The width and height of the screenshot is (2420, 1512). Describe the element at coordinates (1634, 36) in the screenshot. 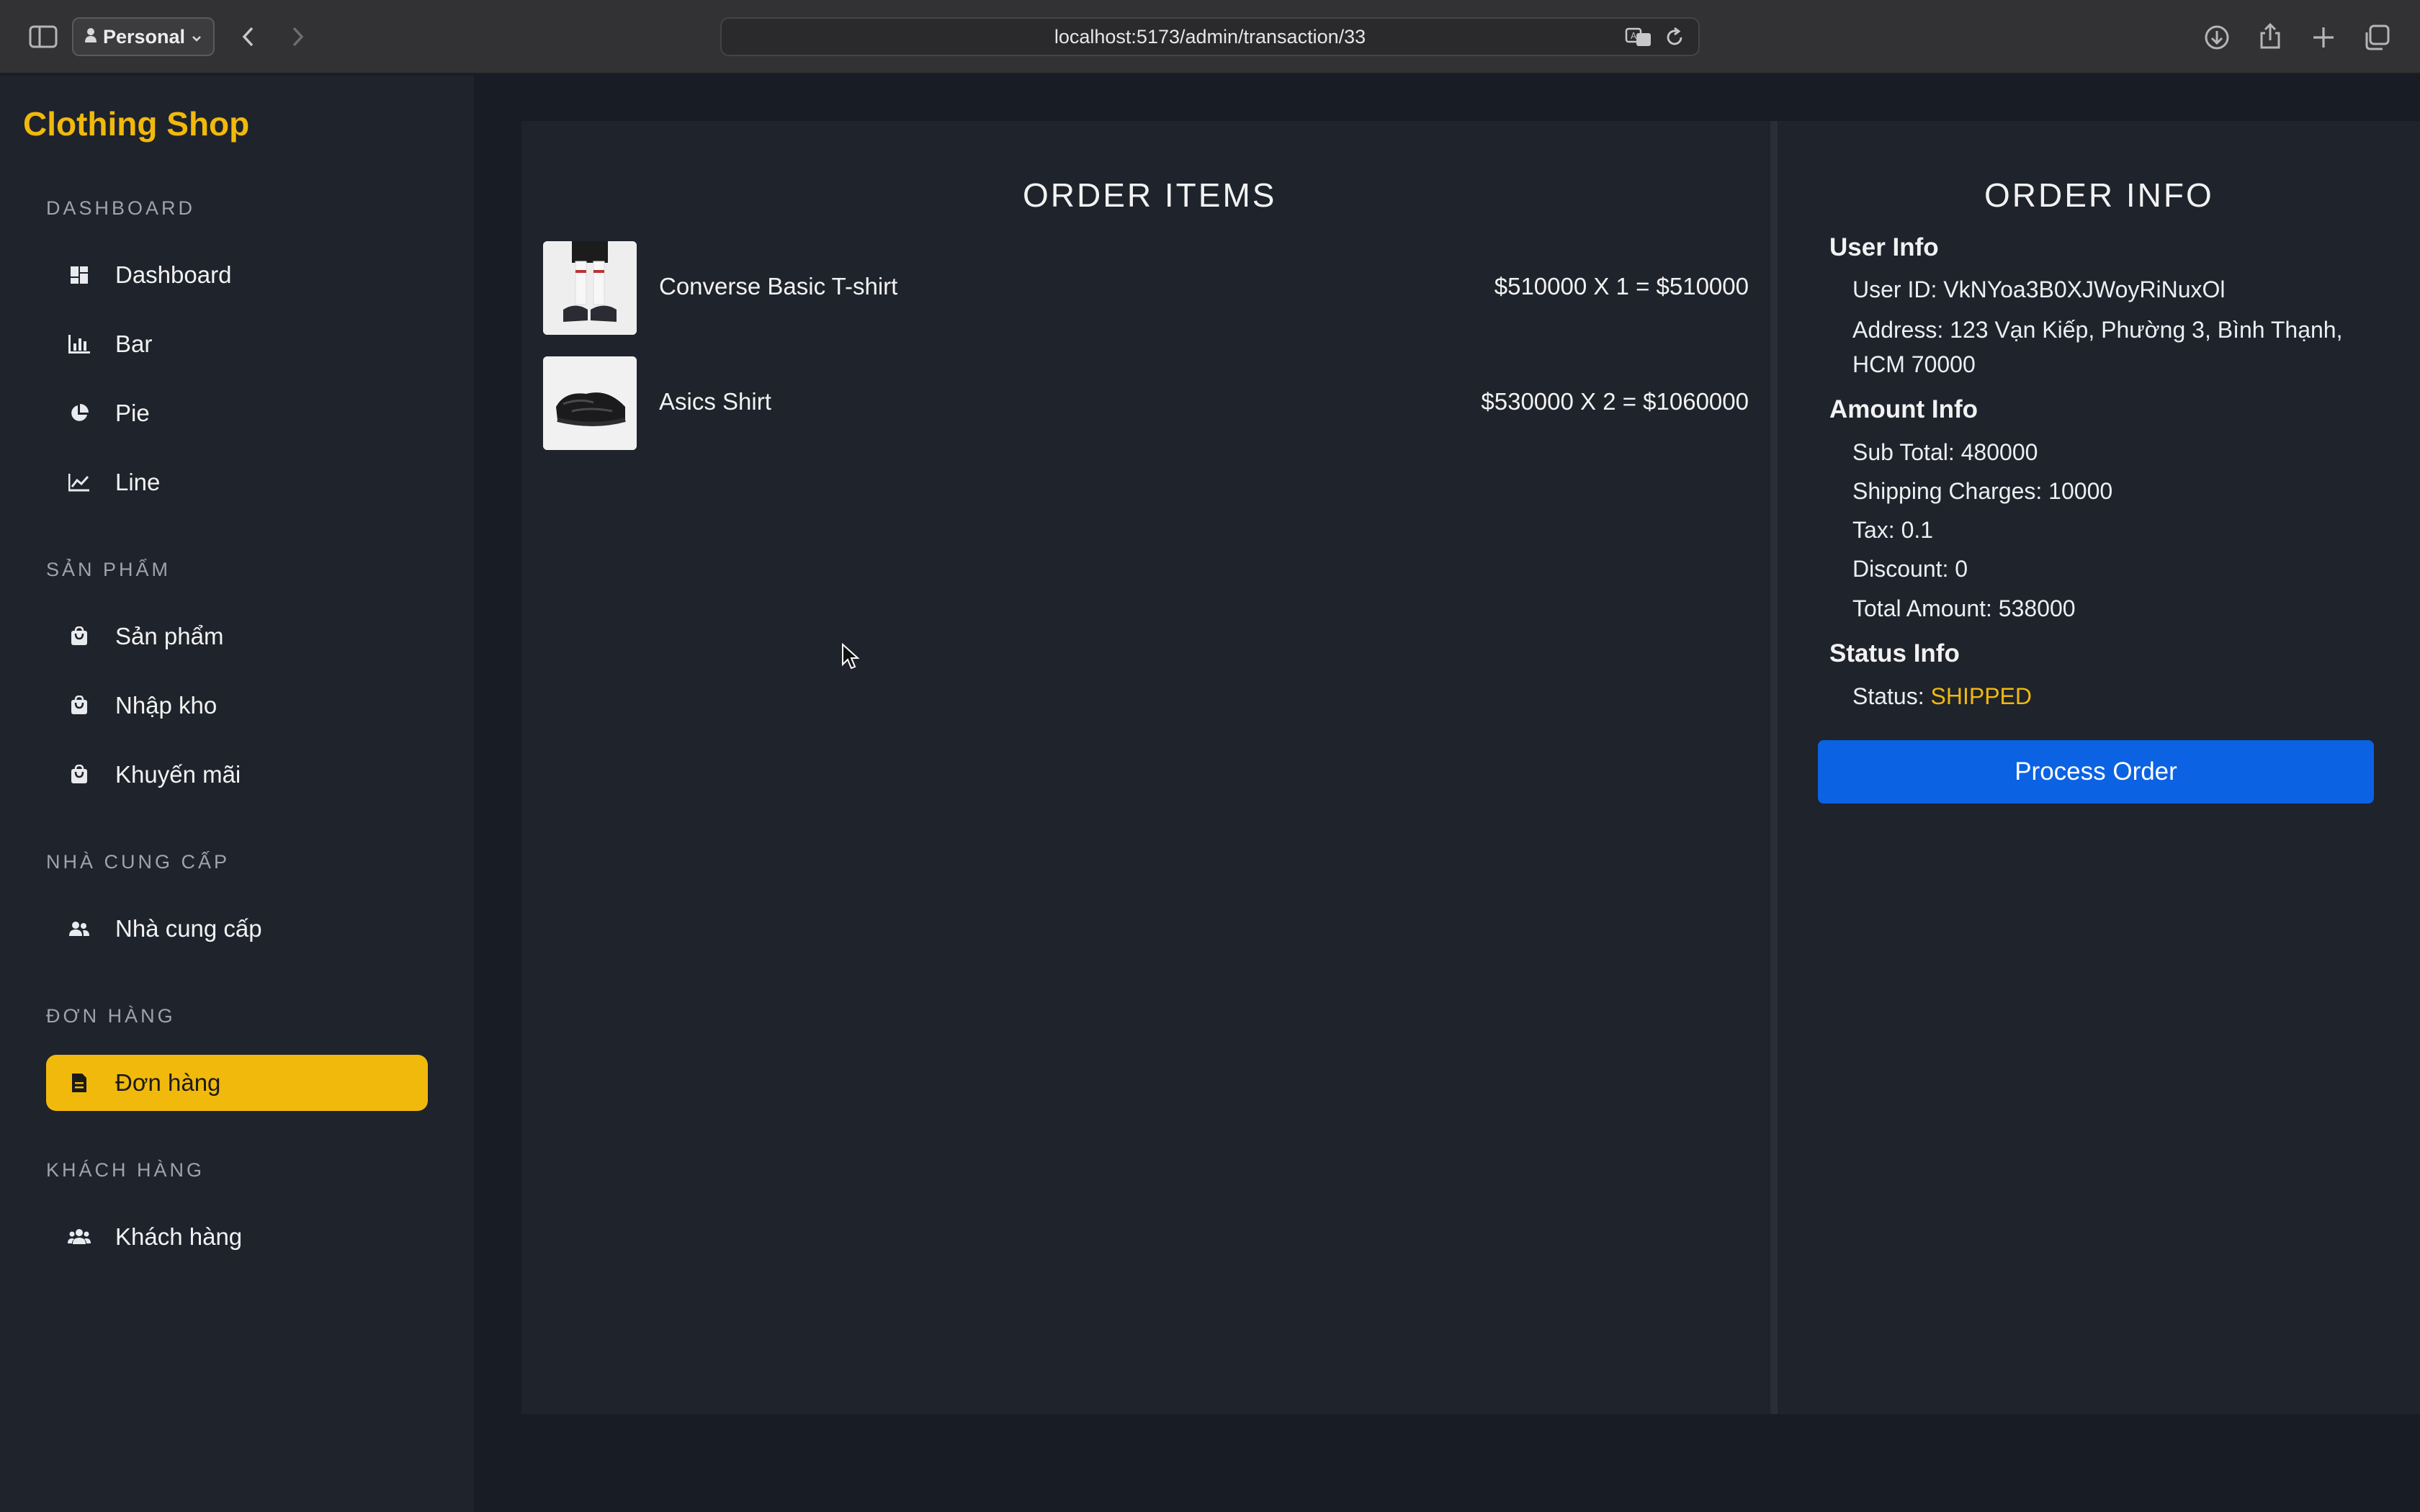

I see `svg-text: A` at that location.